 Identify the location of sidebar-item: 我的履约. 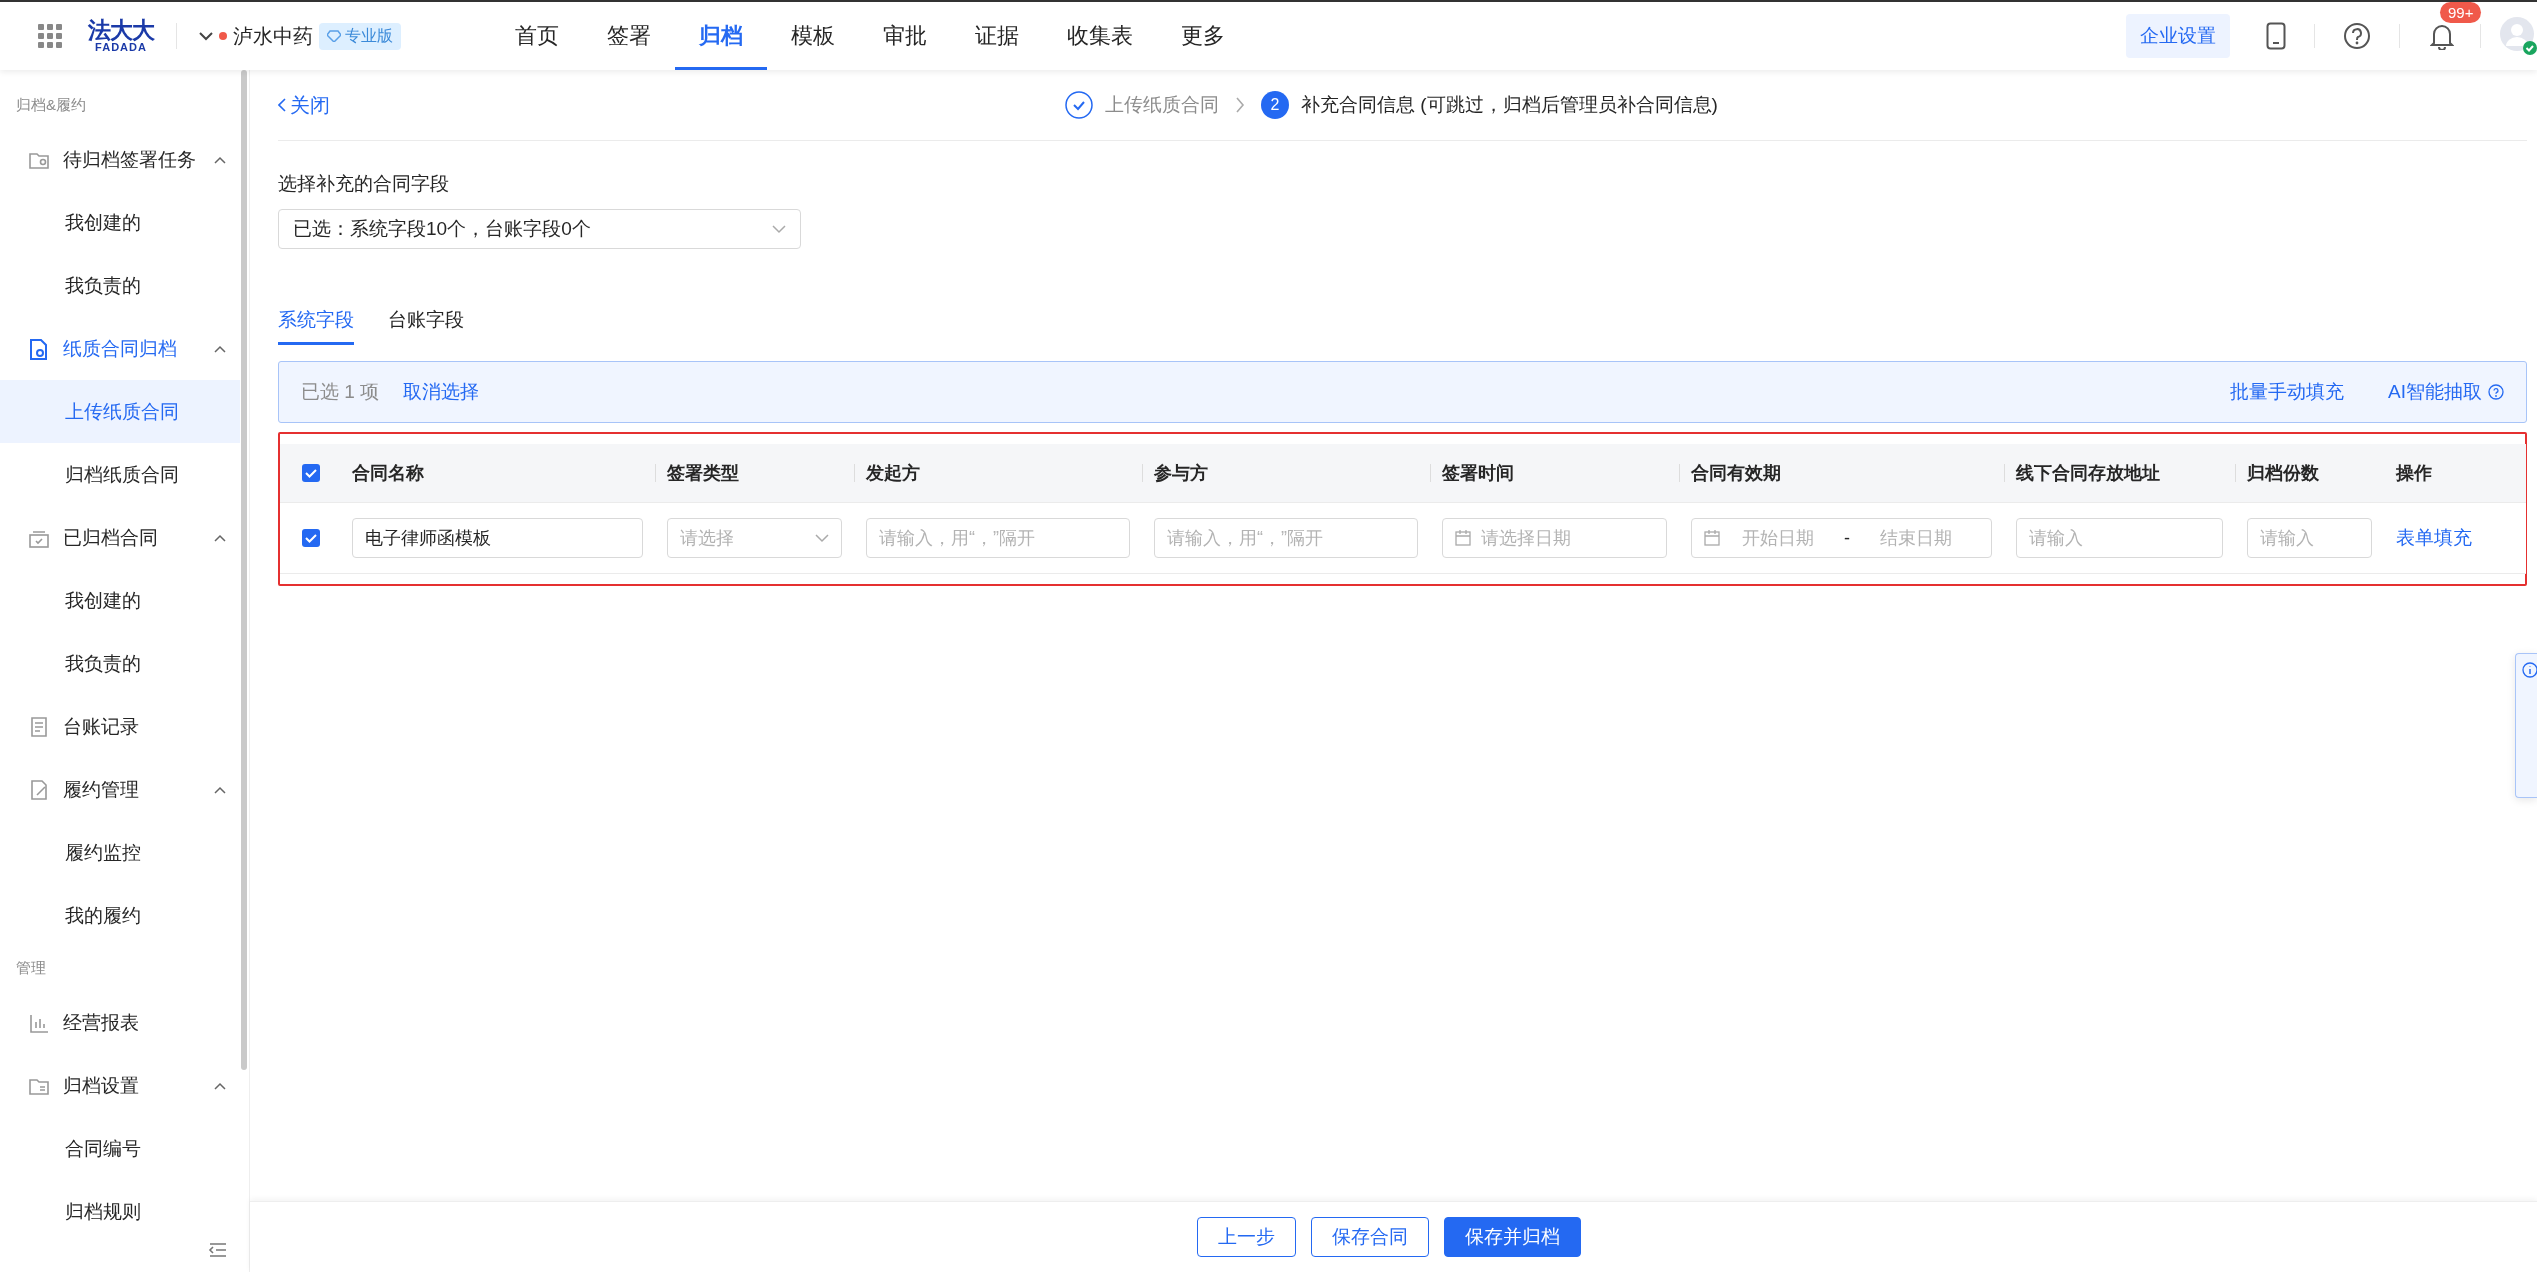
(120, 915).